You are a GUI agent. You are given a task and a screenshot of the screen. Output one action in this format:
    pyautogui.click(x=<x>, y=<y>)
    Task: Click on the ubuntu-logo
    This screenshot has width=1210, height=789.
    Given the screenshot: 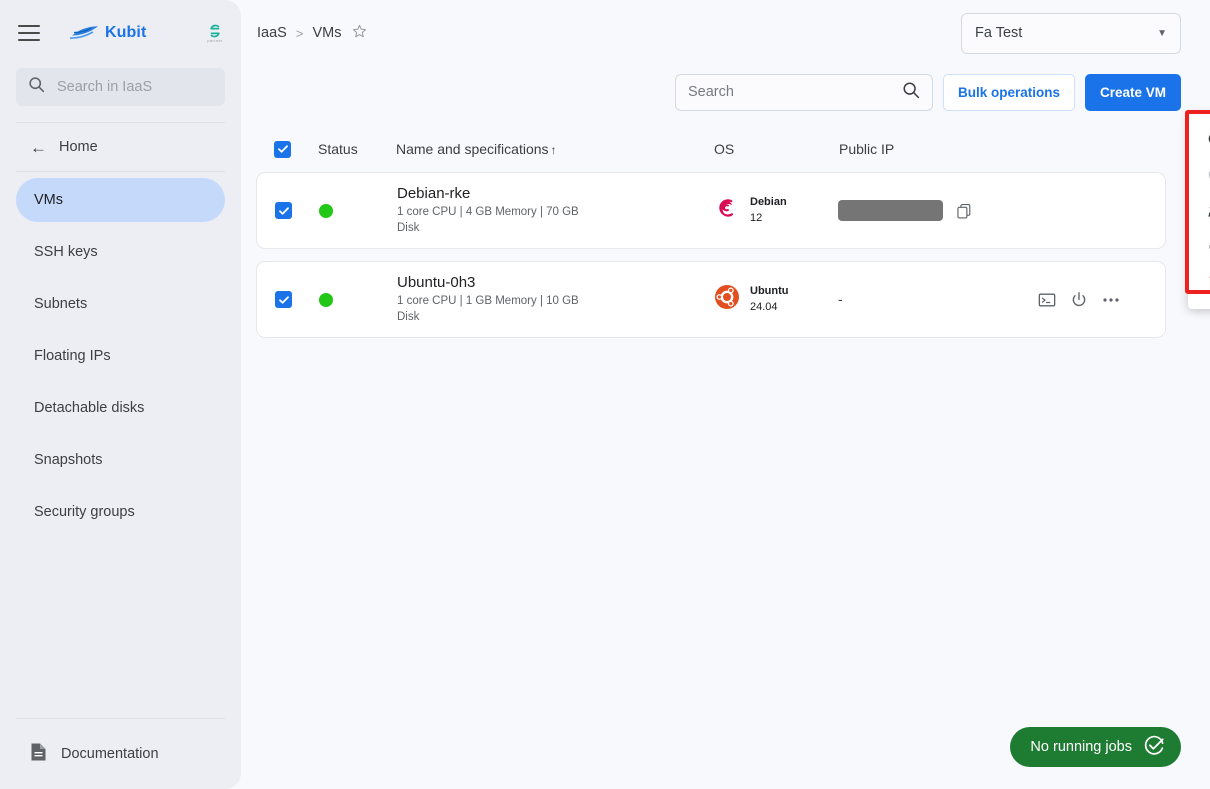 What is the action you would take?
    pyautogui.click(x=727, y=299)
    